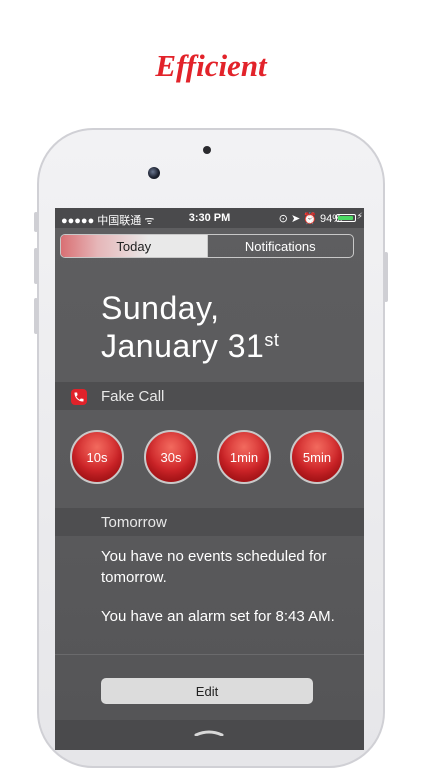 The image size is (422, 768). Describe the element at coordinates (209, 654) in the screenshot. I see `divider` at that location.